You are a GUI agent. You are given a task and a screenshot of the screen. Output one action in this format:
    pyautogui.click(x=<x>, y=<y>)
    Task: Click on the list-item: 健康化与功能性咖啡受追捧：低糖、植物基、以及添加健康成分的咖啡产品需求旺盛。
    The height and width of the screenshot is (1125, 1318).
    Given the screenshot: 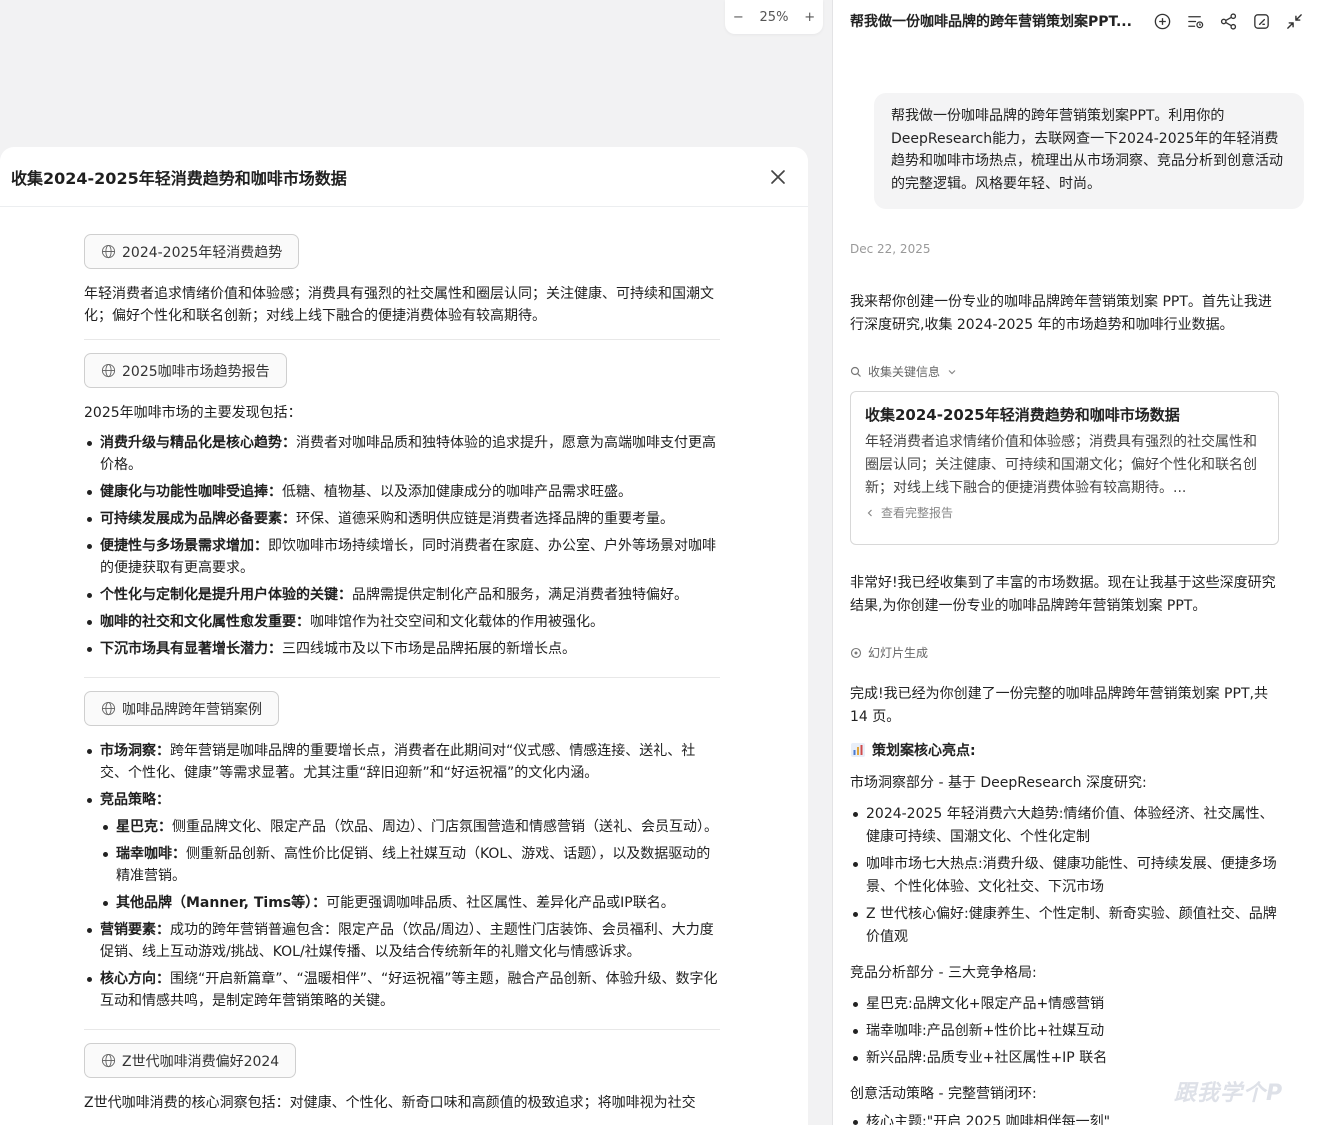 What is the action you would take?
    pyautogui.click(x=401, y=492)
    